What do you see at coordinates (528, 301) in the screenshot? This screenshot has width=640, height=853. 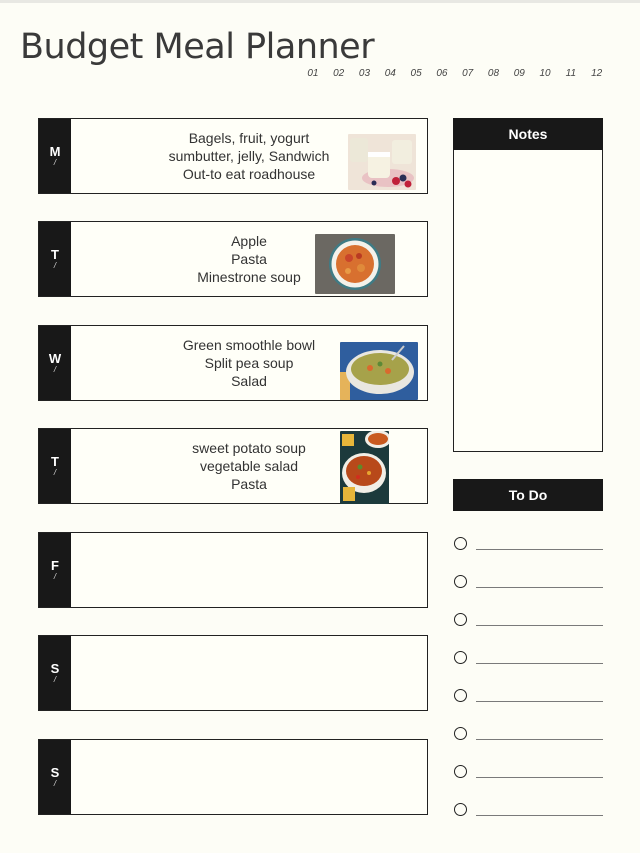 I see `notes-area` at bounding box center [528, 301].